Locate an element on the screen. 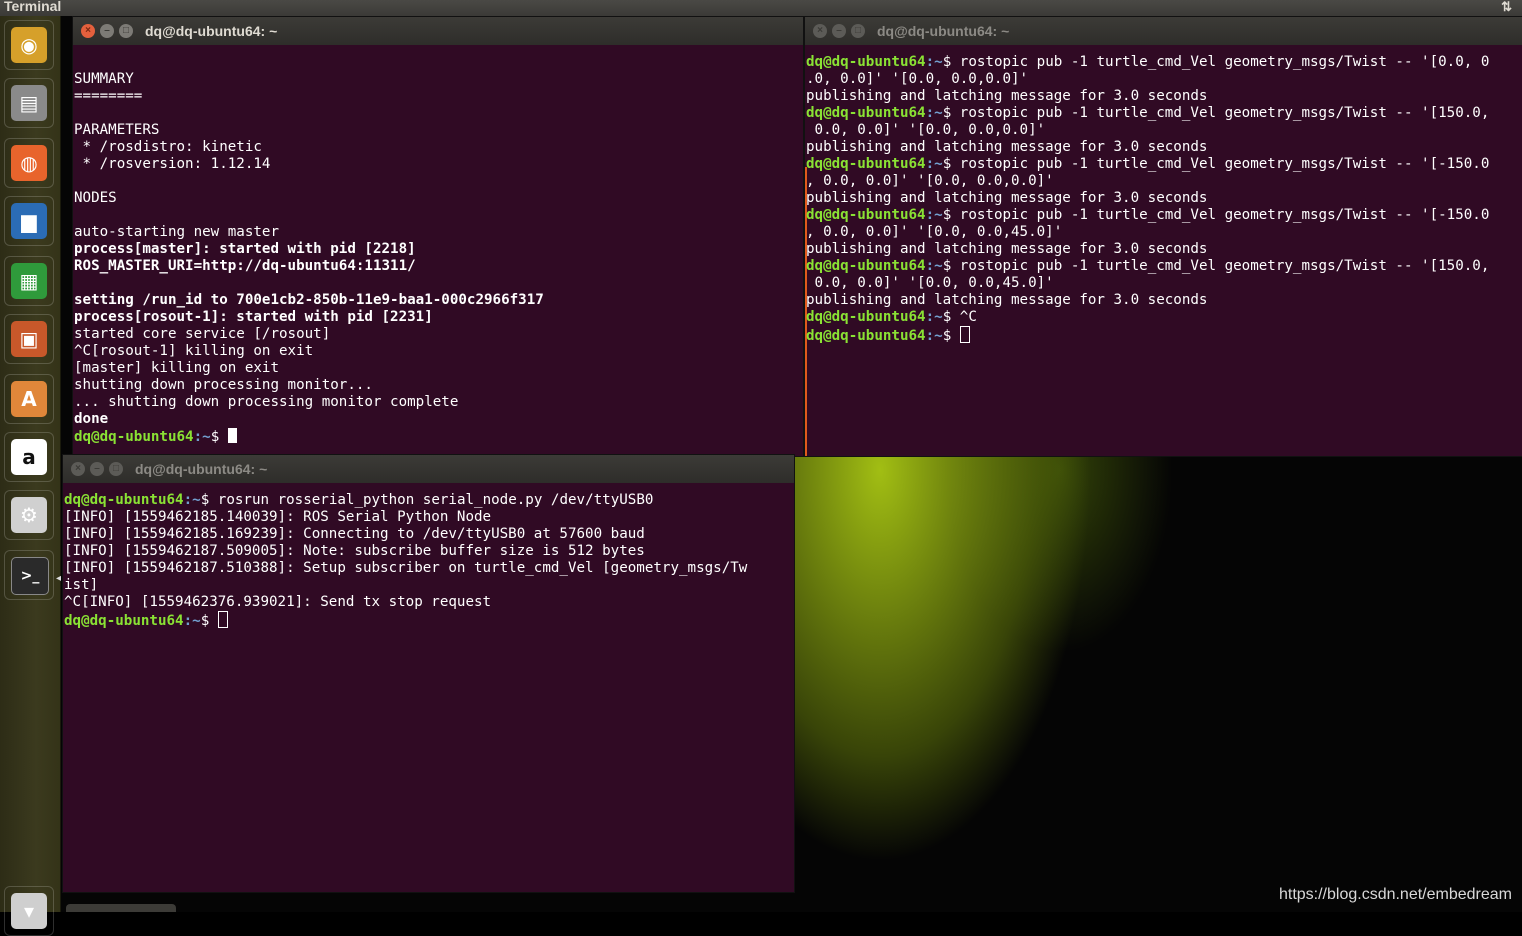  software-center-launcher-item: A is located at coordinates (29, 399).